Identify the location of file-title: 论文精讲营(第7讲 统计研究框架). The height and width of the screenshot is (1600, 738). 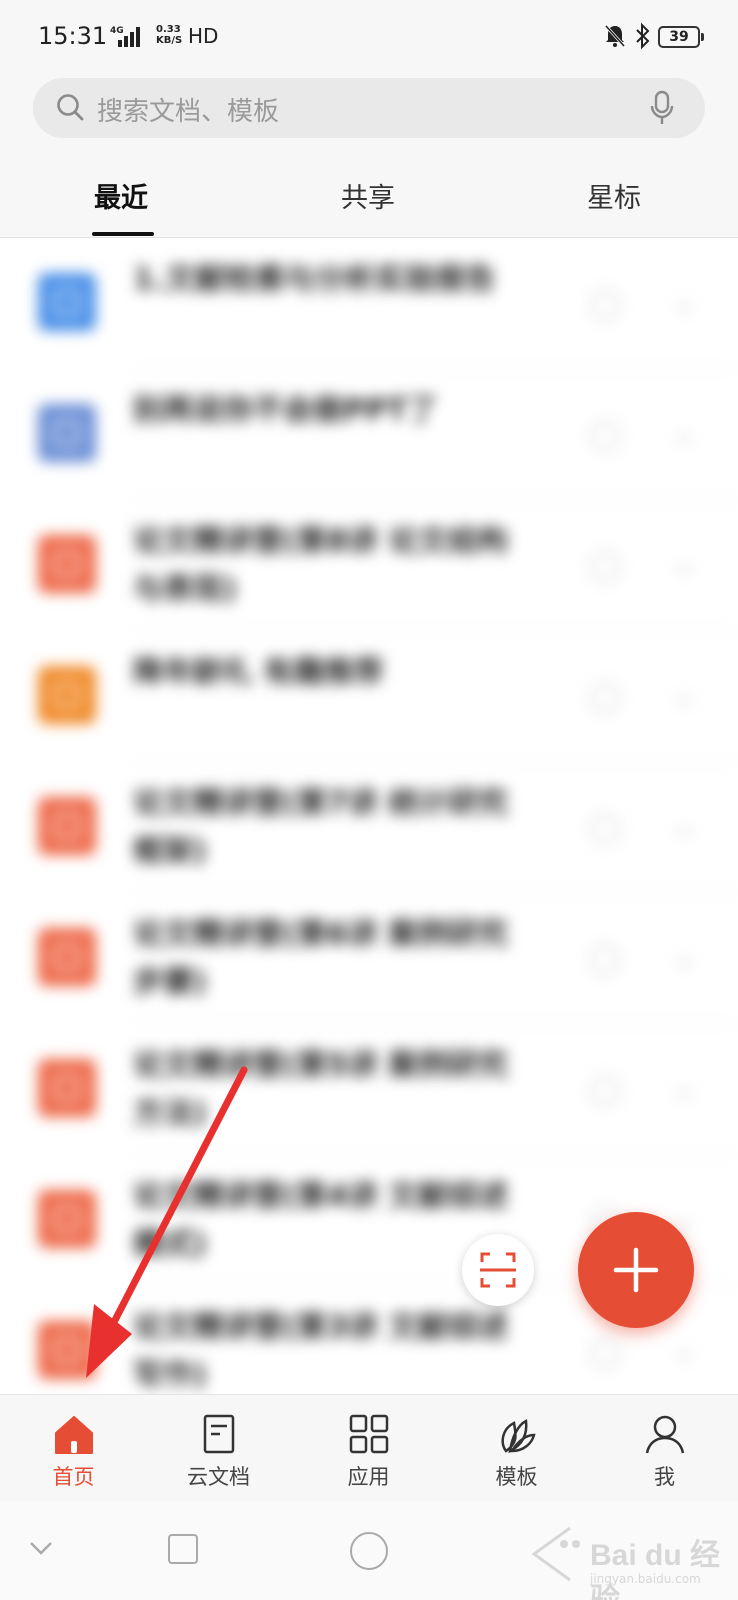
(321, 827).